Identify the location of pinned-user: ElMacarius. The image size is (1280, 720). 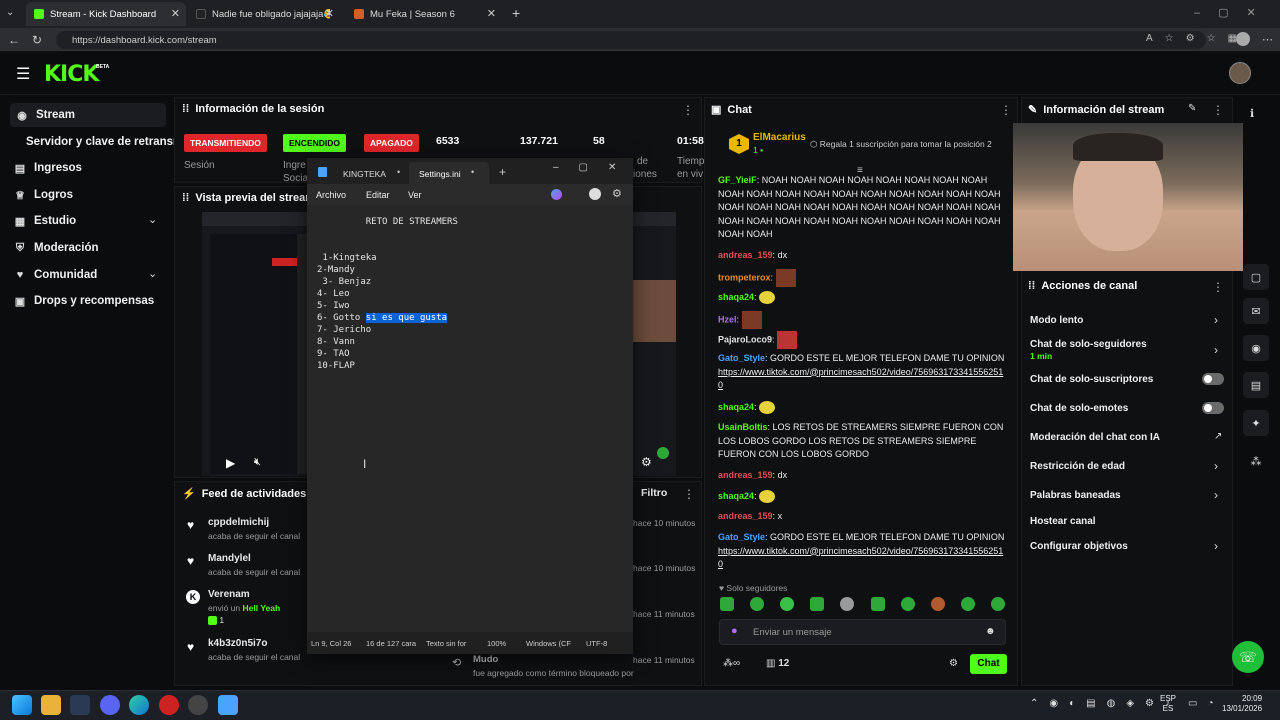
(779, 137).